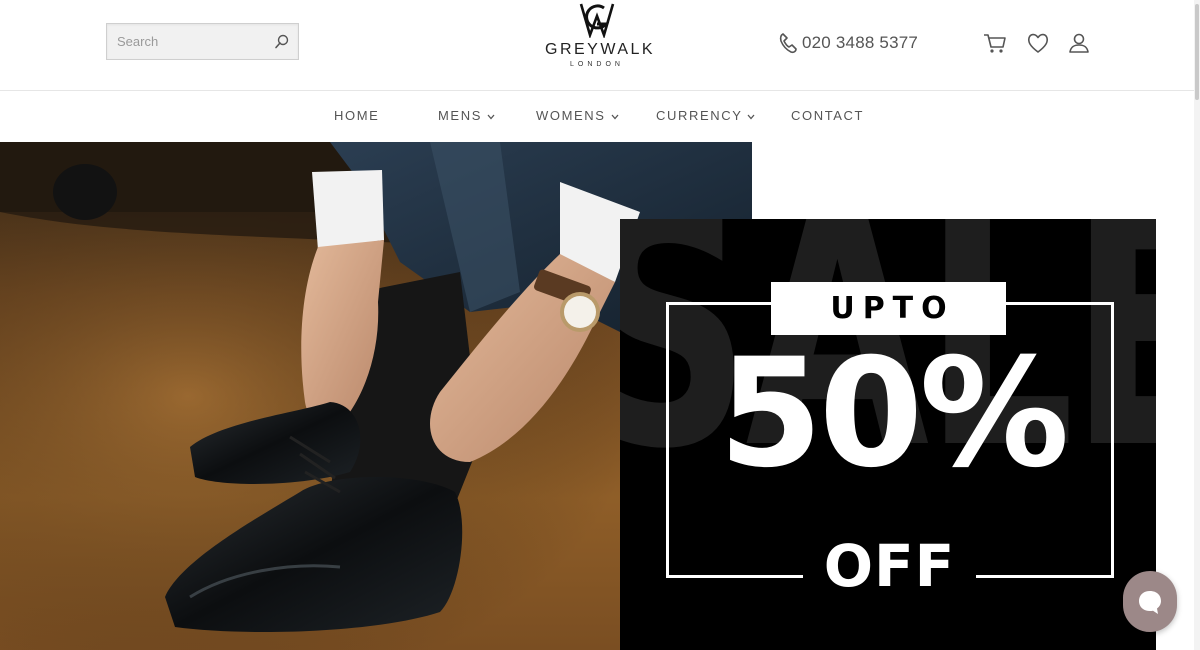 The image size is (1200, 650). Describe the element at coordinates (600, 49) in the screenshot. I see `brand-name: GREYWALK` at that location.